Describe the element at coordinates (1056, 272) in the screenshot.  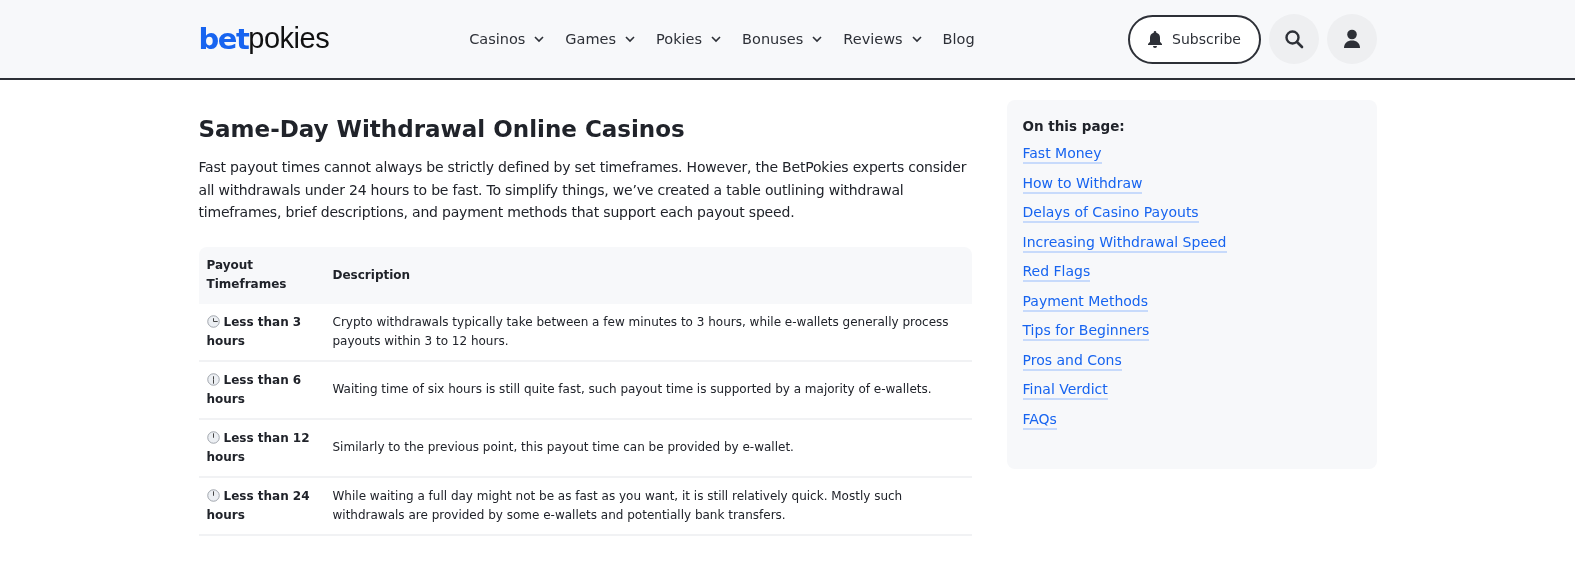
I see `toc-link: Red Flags` at that location.